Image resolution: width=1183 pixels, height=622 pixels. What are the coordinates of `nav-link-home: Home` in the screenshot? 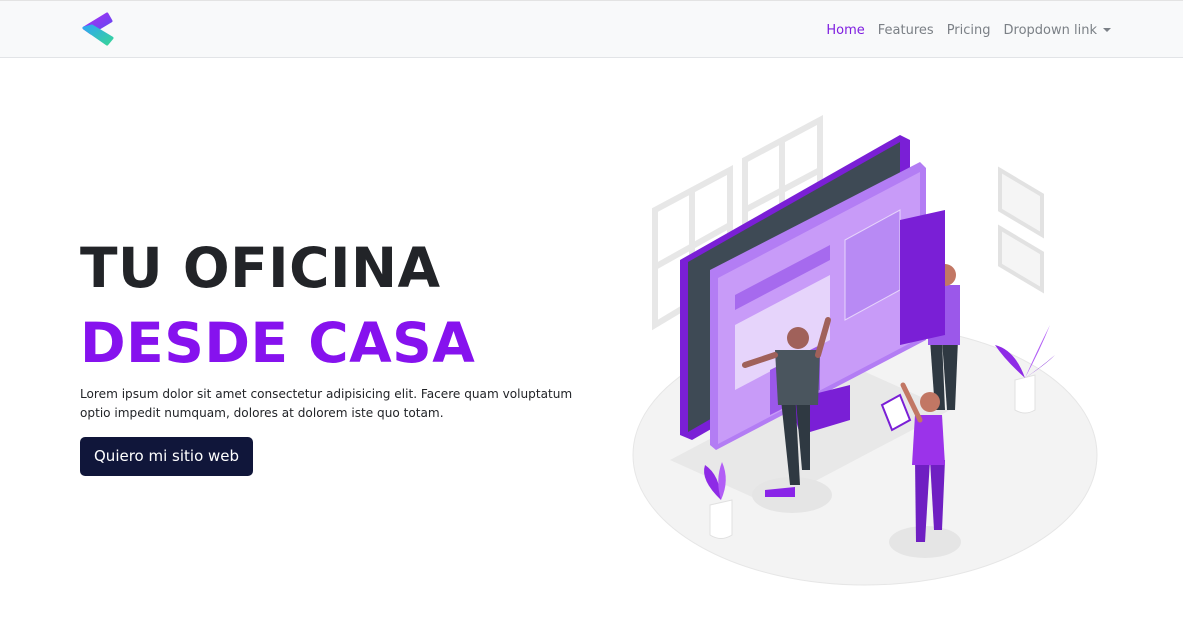 It's located at (845, 30).